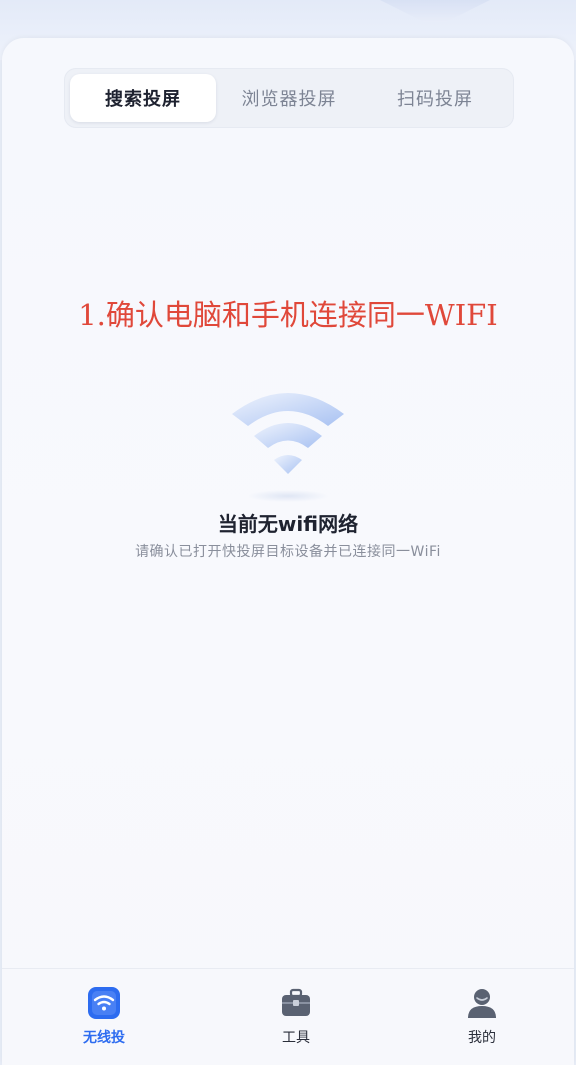 This screenshot has width=576, height=1065. Describe the element at coordinates (143, 98) in the screenshot. I see `tab-search-cast: 搜索投屏` at that location.